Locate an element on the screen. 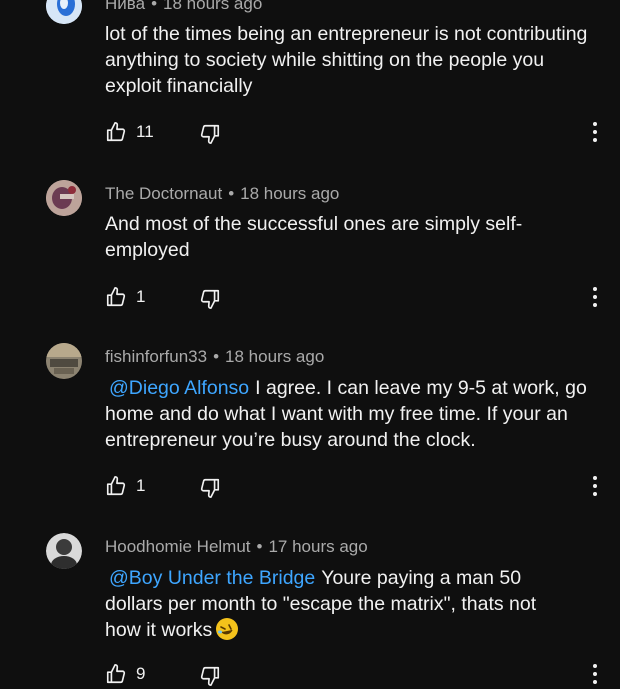 This screenshot has width=620, height=689. rolling-on-floor-laughing-emoji is located at coordinates (227, 629).